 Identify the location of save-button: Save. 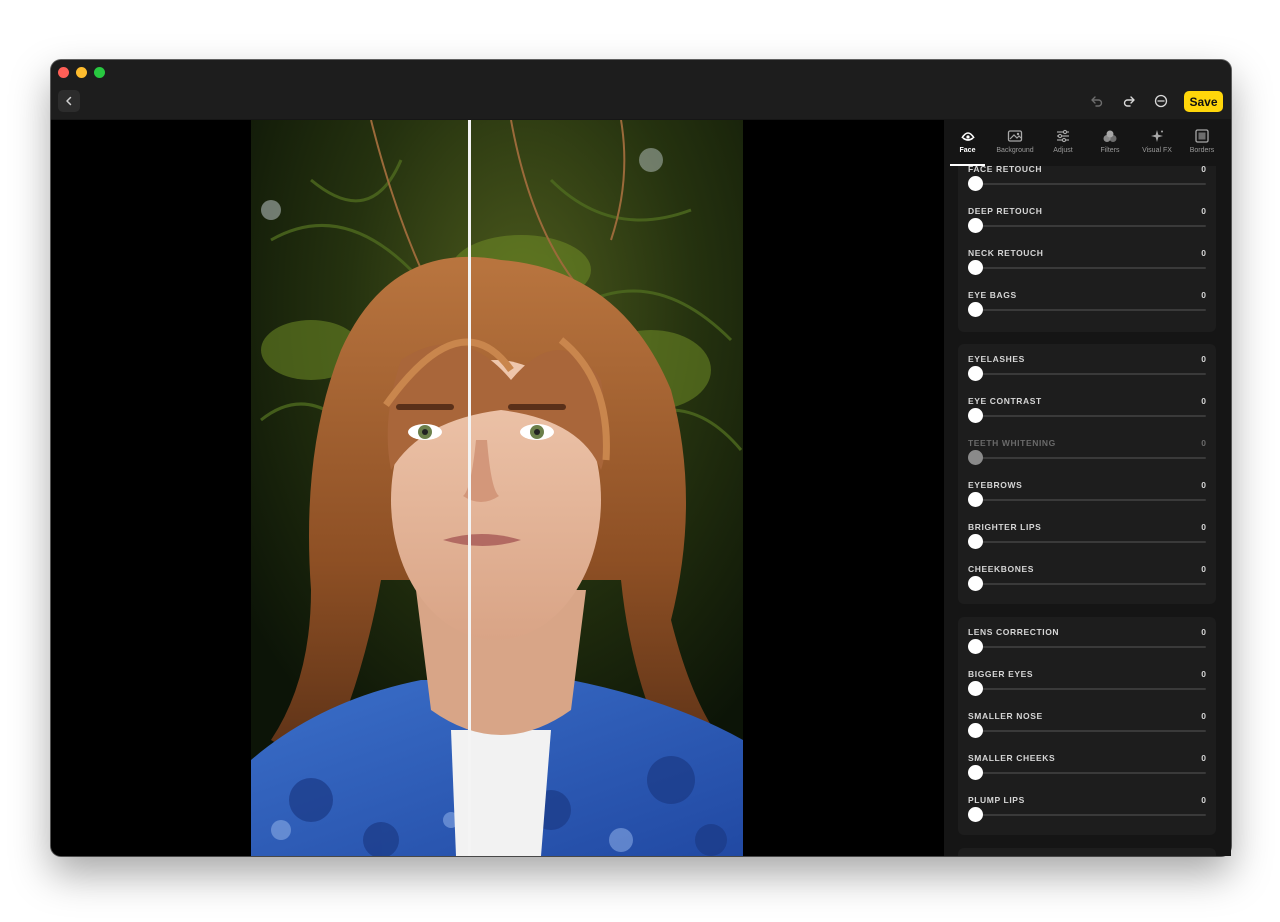
(1203, 101).